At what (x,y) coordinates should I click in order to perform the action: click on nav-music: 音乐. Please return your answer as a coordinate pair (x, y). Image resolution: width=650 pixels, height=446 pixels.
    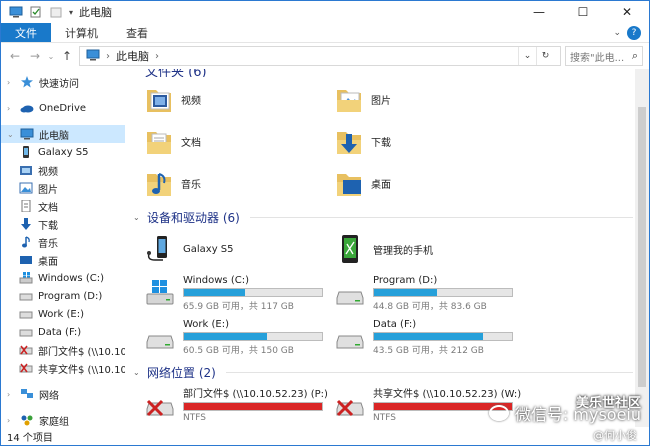
    Looking at the image, I should click on (63, 242).